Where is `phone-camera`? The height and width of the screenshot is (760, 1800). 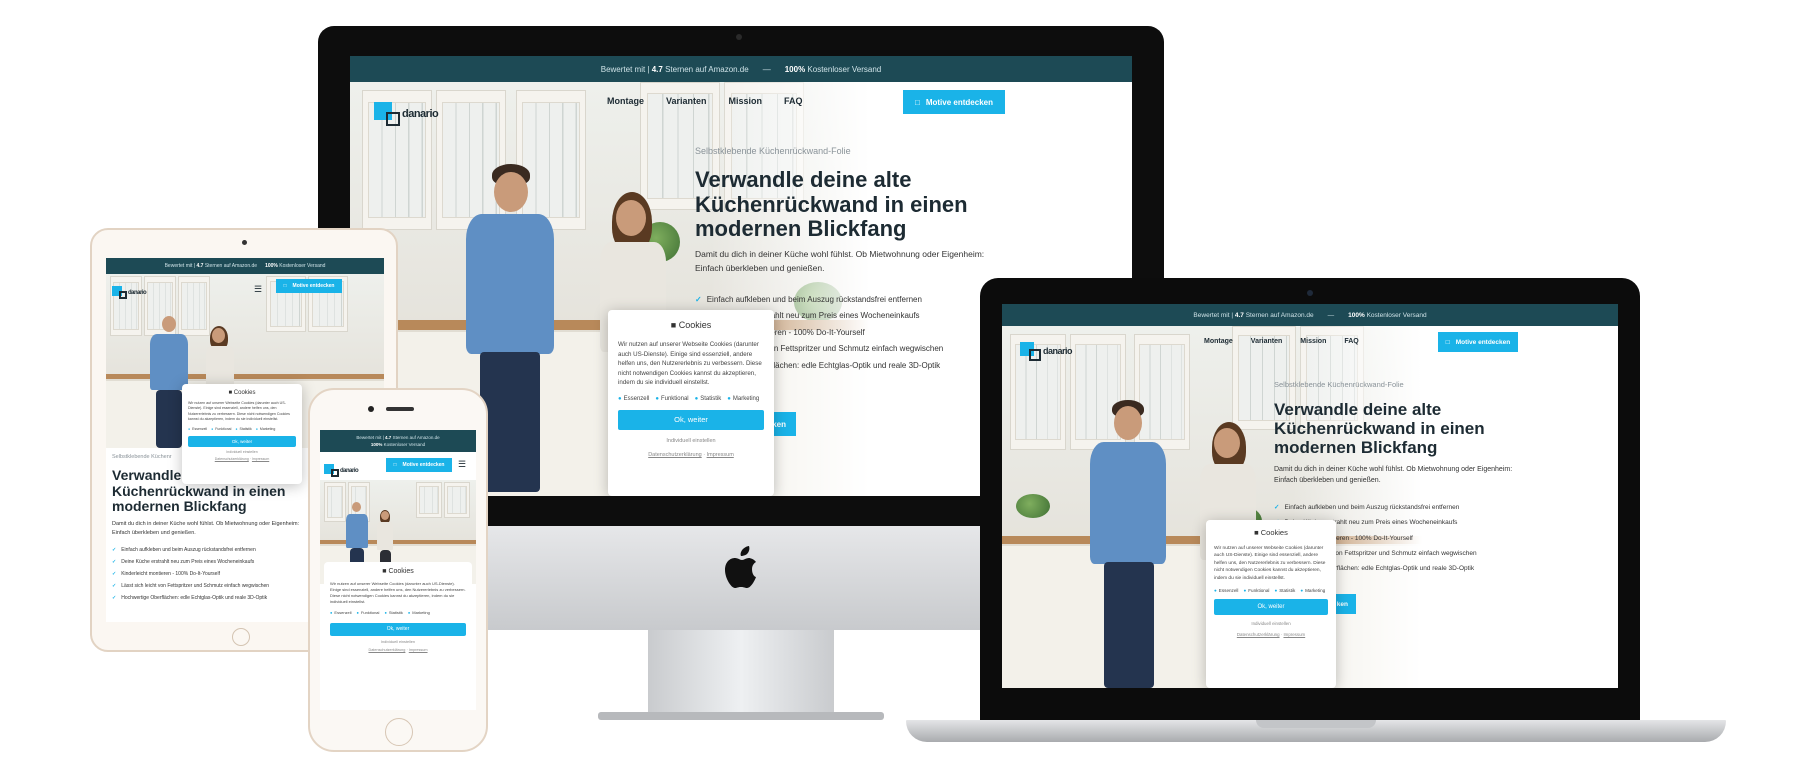 phone-camera is located at coordinates (371, 409).